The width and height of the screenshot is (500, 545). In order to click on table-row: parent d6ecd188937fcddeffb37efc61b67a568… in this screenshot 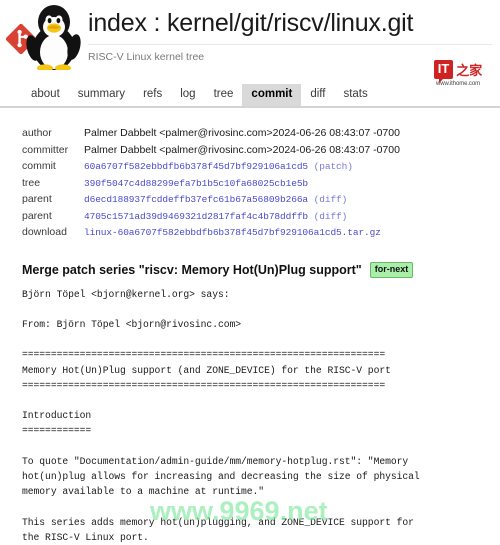, I will do `click(211, 200)`.